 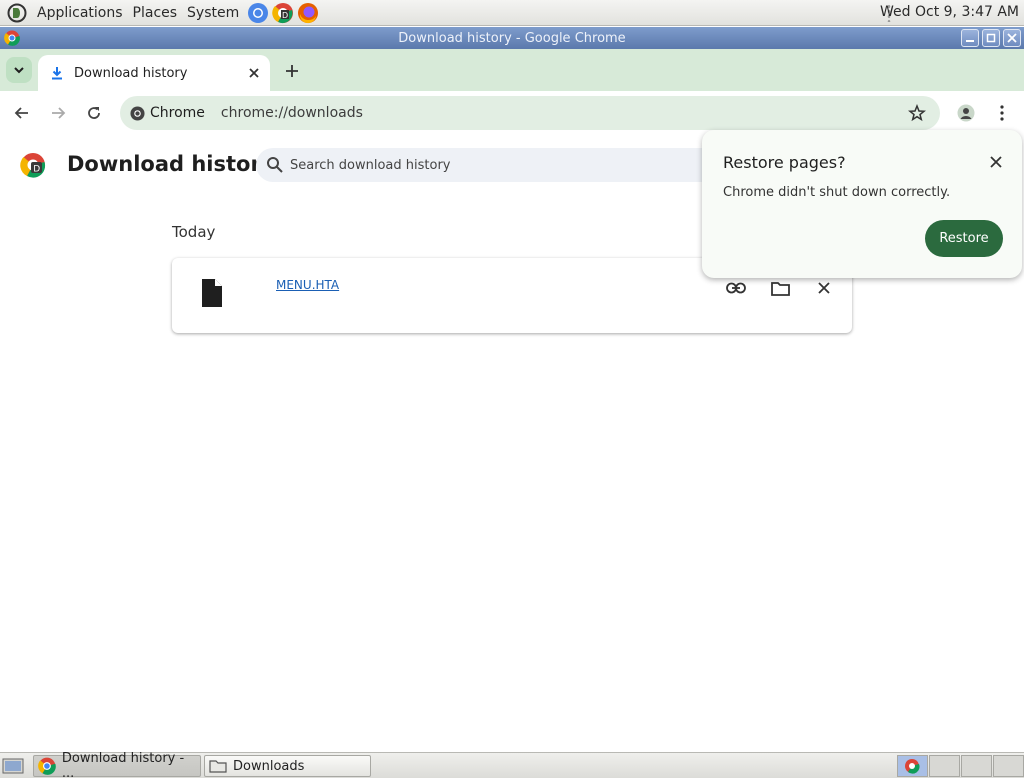 I want to click on folder-icon, so click(x=780, y=288).